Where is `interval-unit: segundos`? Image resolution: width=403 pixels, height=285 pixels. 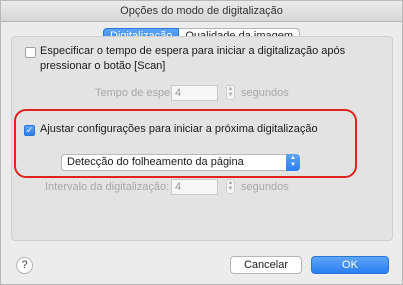 interval-unit: segundos is located at coordinates (265, 187).